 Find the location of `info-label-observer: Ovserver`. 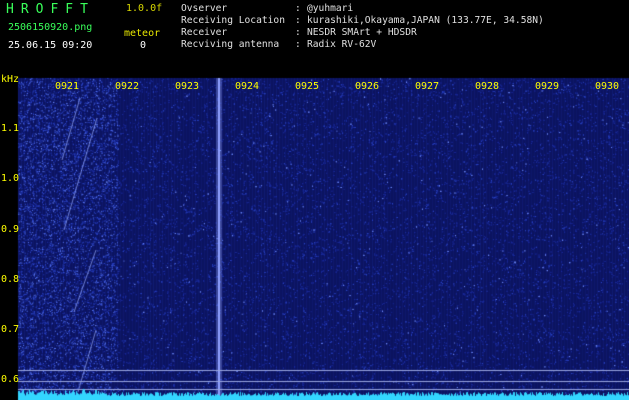

info-label-observer: Ovserver is located at coordinates (204, 8).